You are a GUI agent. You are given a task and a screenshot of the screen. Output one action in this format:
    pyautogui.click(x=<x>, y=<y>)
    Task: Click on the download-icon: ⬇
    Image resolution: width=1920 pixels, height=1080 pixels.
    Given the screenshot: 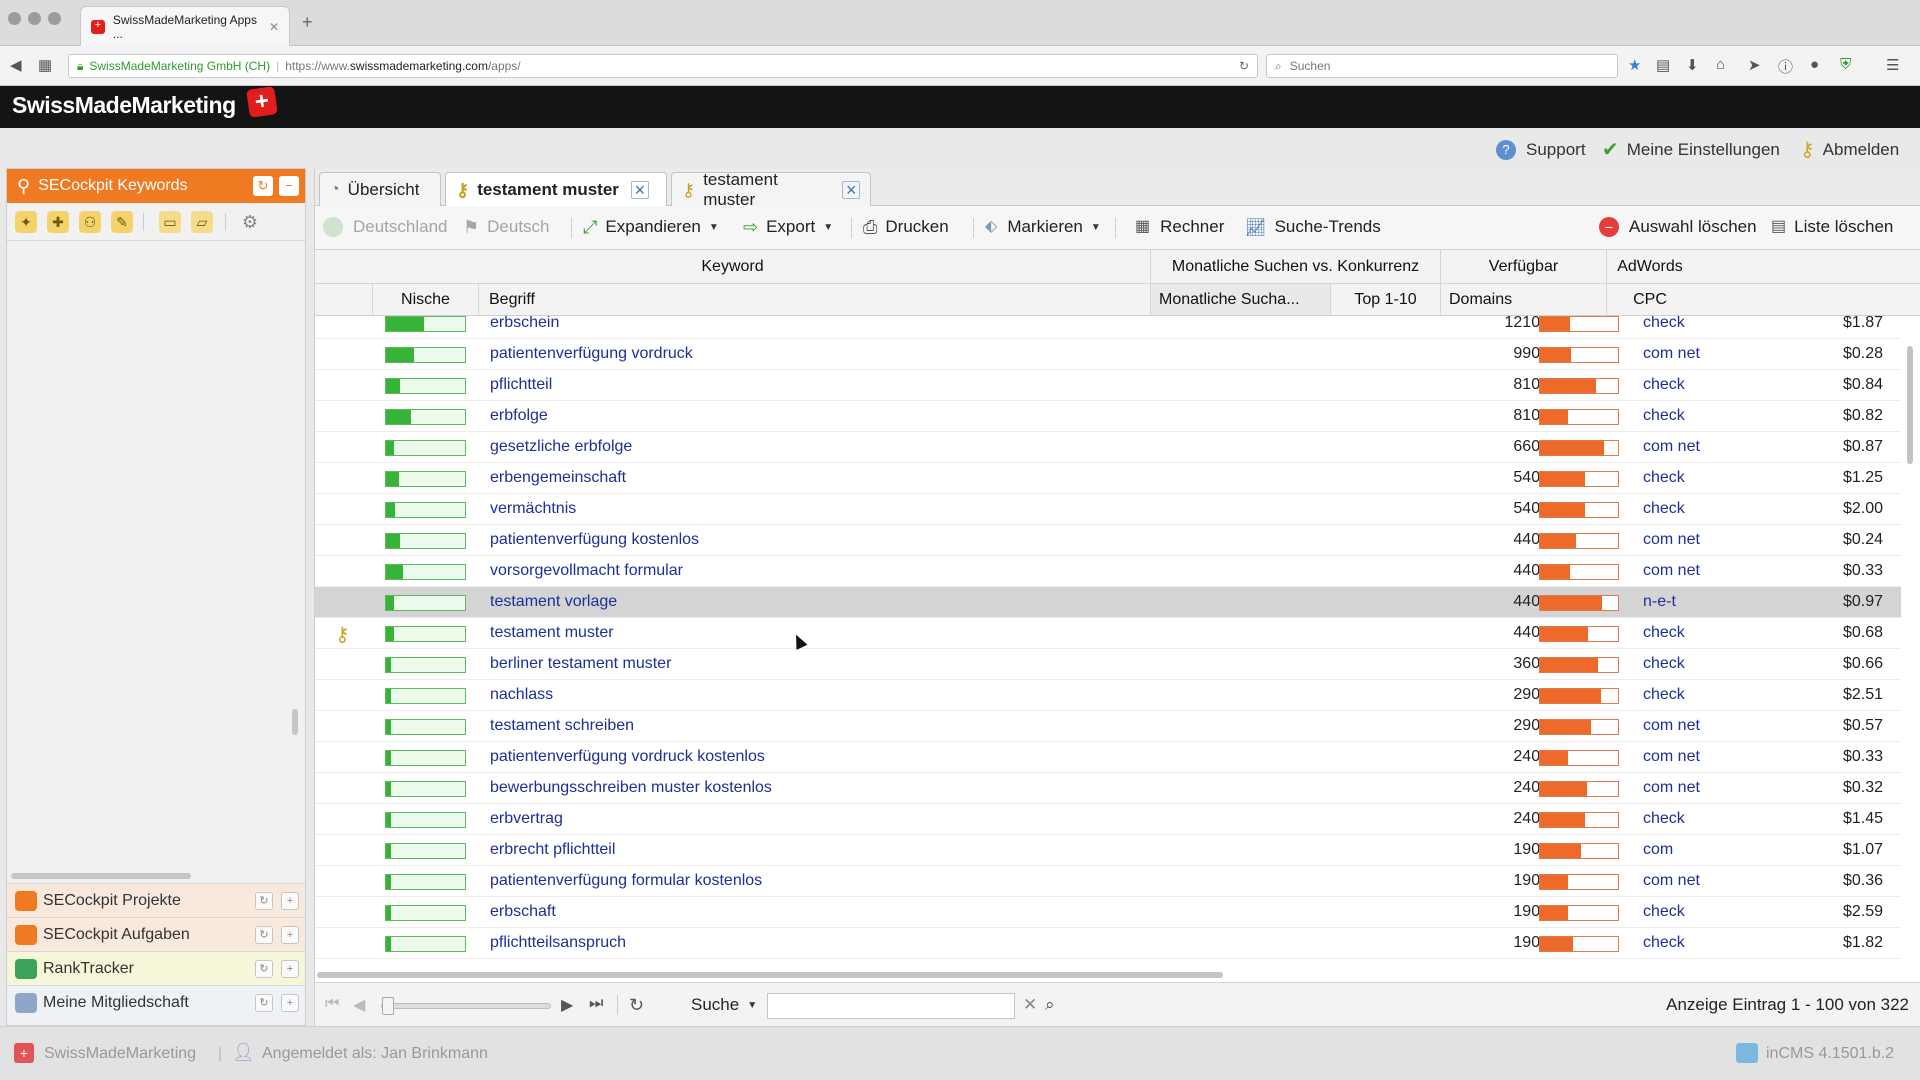 What is the action you would take?
    pyautogui.click(x=1692, y=65)
    